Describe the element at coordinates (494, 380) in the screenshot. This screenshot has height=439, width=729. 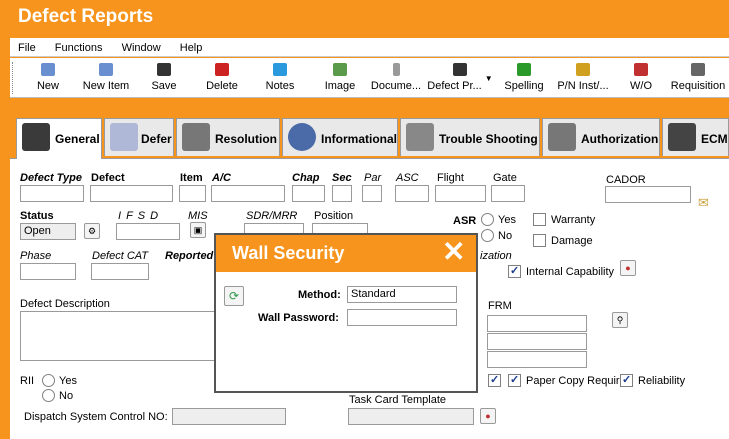
I see `partial-checkbox` at that location.